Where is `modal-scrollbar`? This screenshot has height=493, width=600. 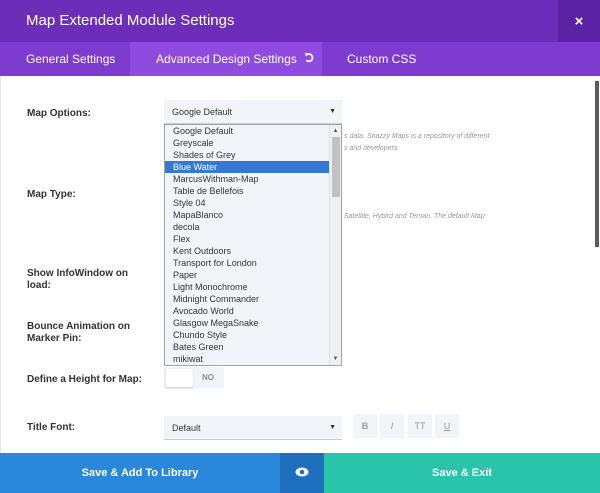 modal-scrollbar is located at coordinates (597, 264).